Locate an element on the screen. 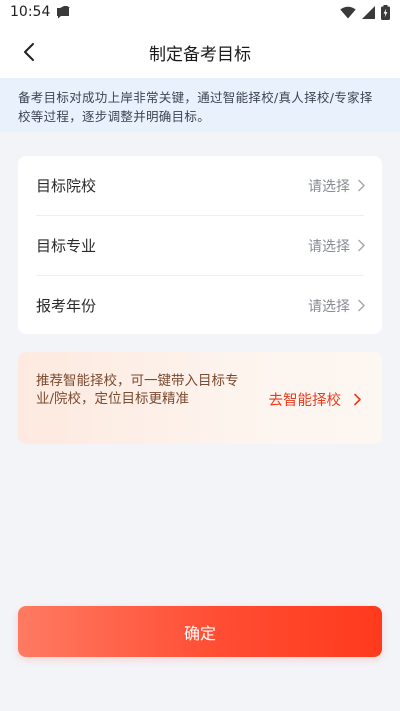 The height and width of the screenshot is (711, 400). smart-selection-promo: 推荐智能择校，可一键带入目标专业/院校，定位目标更精准 去智能择校 is located at coordinates (200, 398).